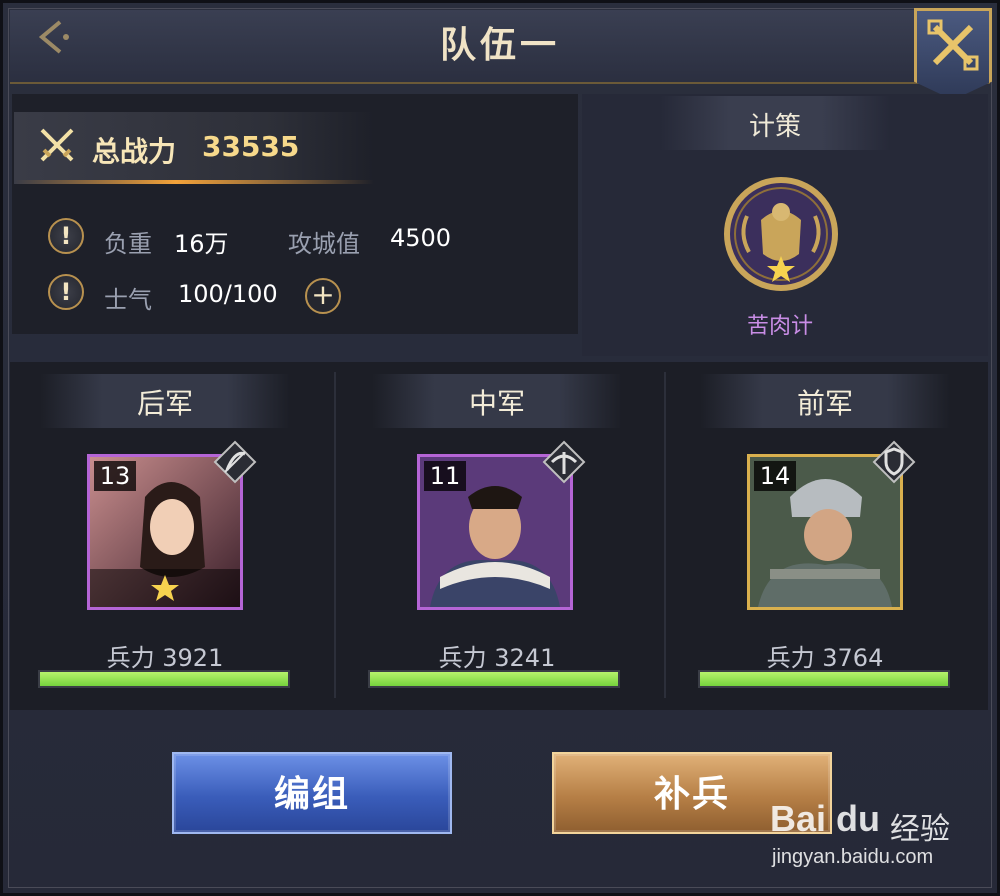 This screenshot has height=896, width=1000. Describe the element at coordinates (894, 462) in the screenshot. I see `shield-icon` at that location.